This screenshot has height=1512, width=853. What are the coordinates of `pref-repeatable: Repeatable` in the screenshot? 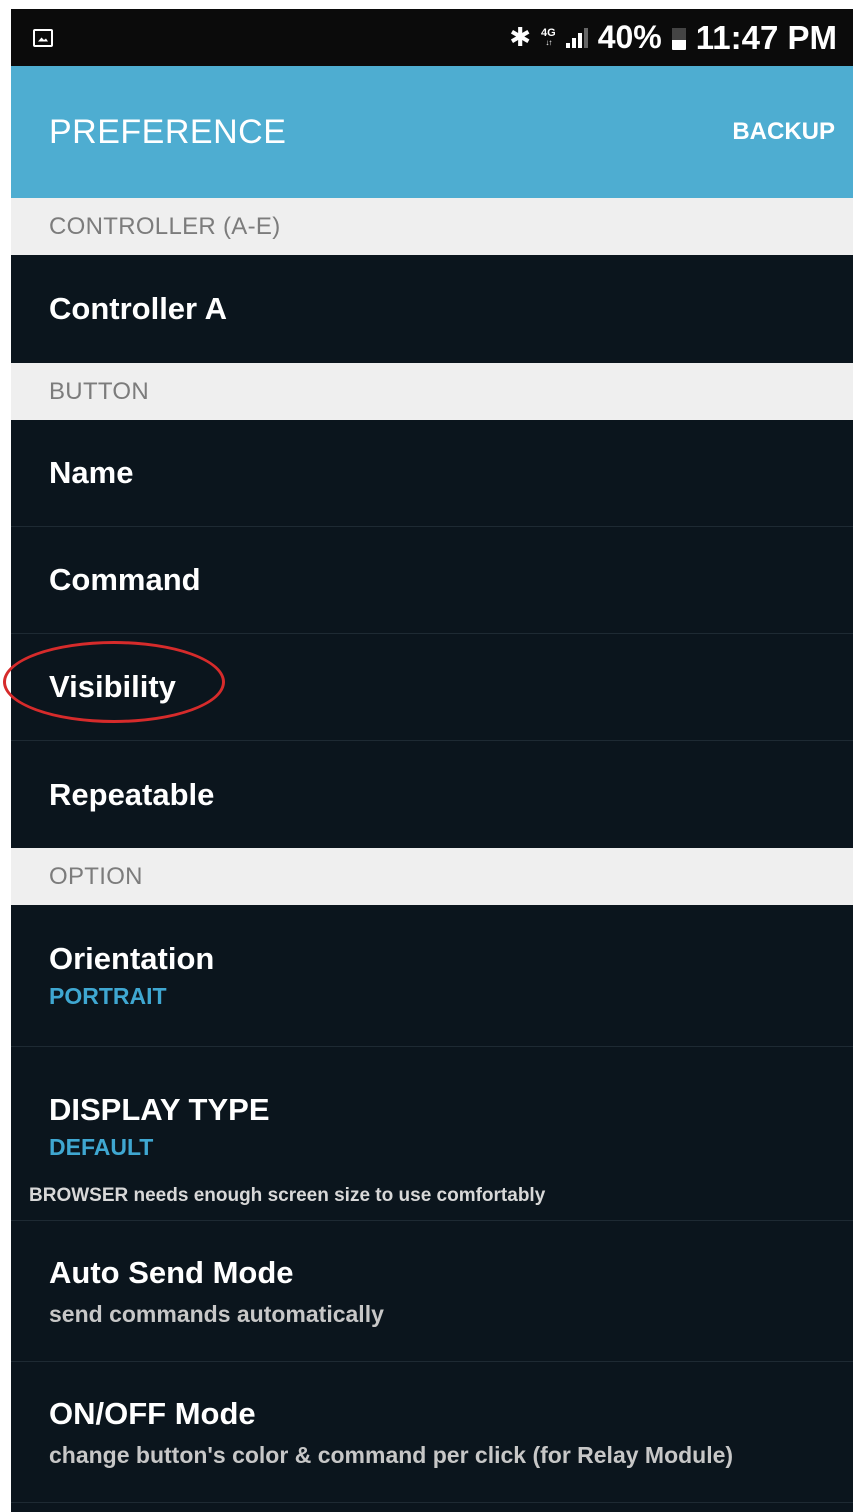 It's located at (432, 794).